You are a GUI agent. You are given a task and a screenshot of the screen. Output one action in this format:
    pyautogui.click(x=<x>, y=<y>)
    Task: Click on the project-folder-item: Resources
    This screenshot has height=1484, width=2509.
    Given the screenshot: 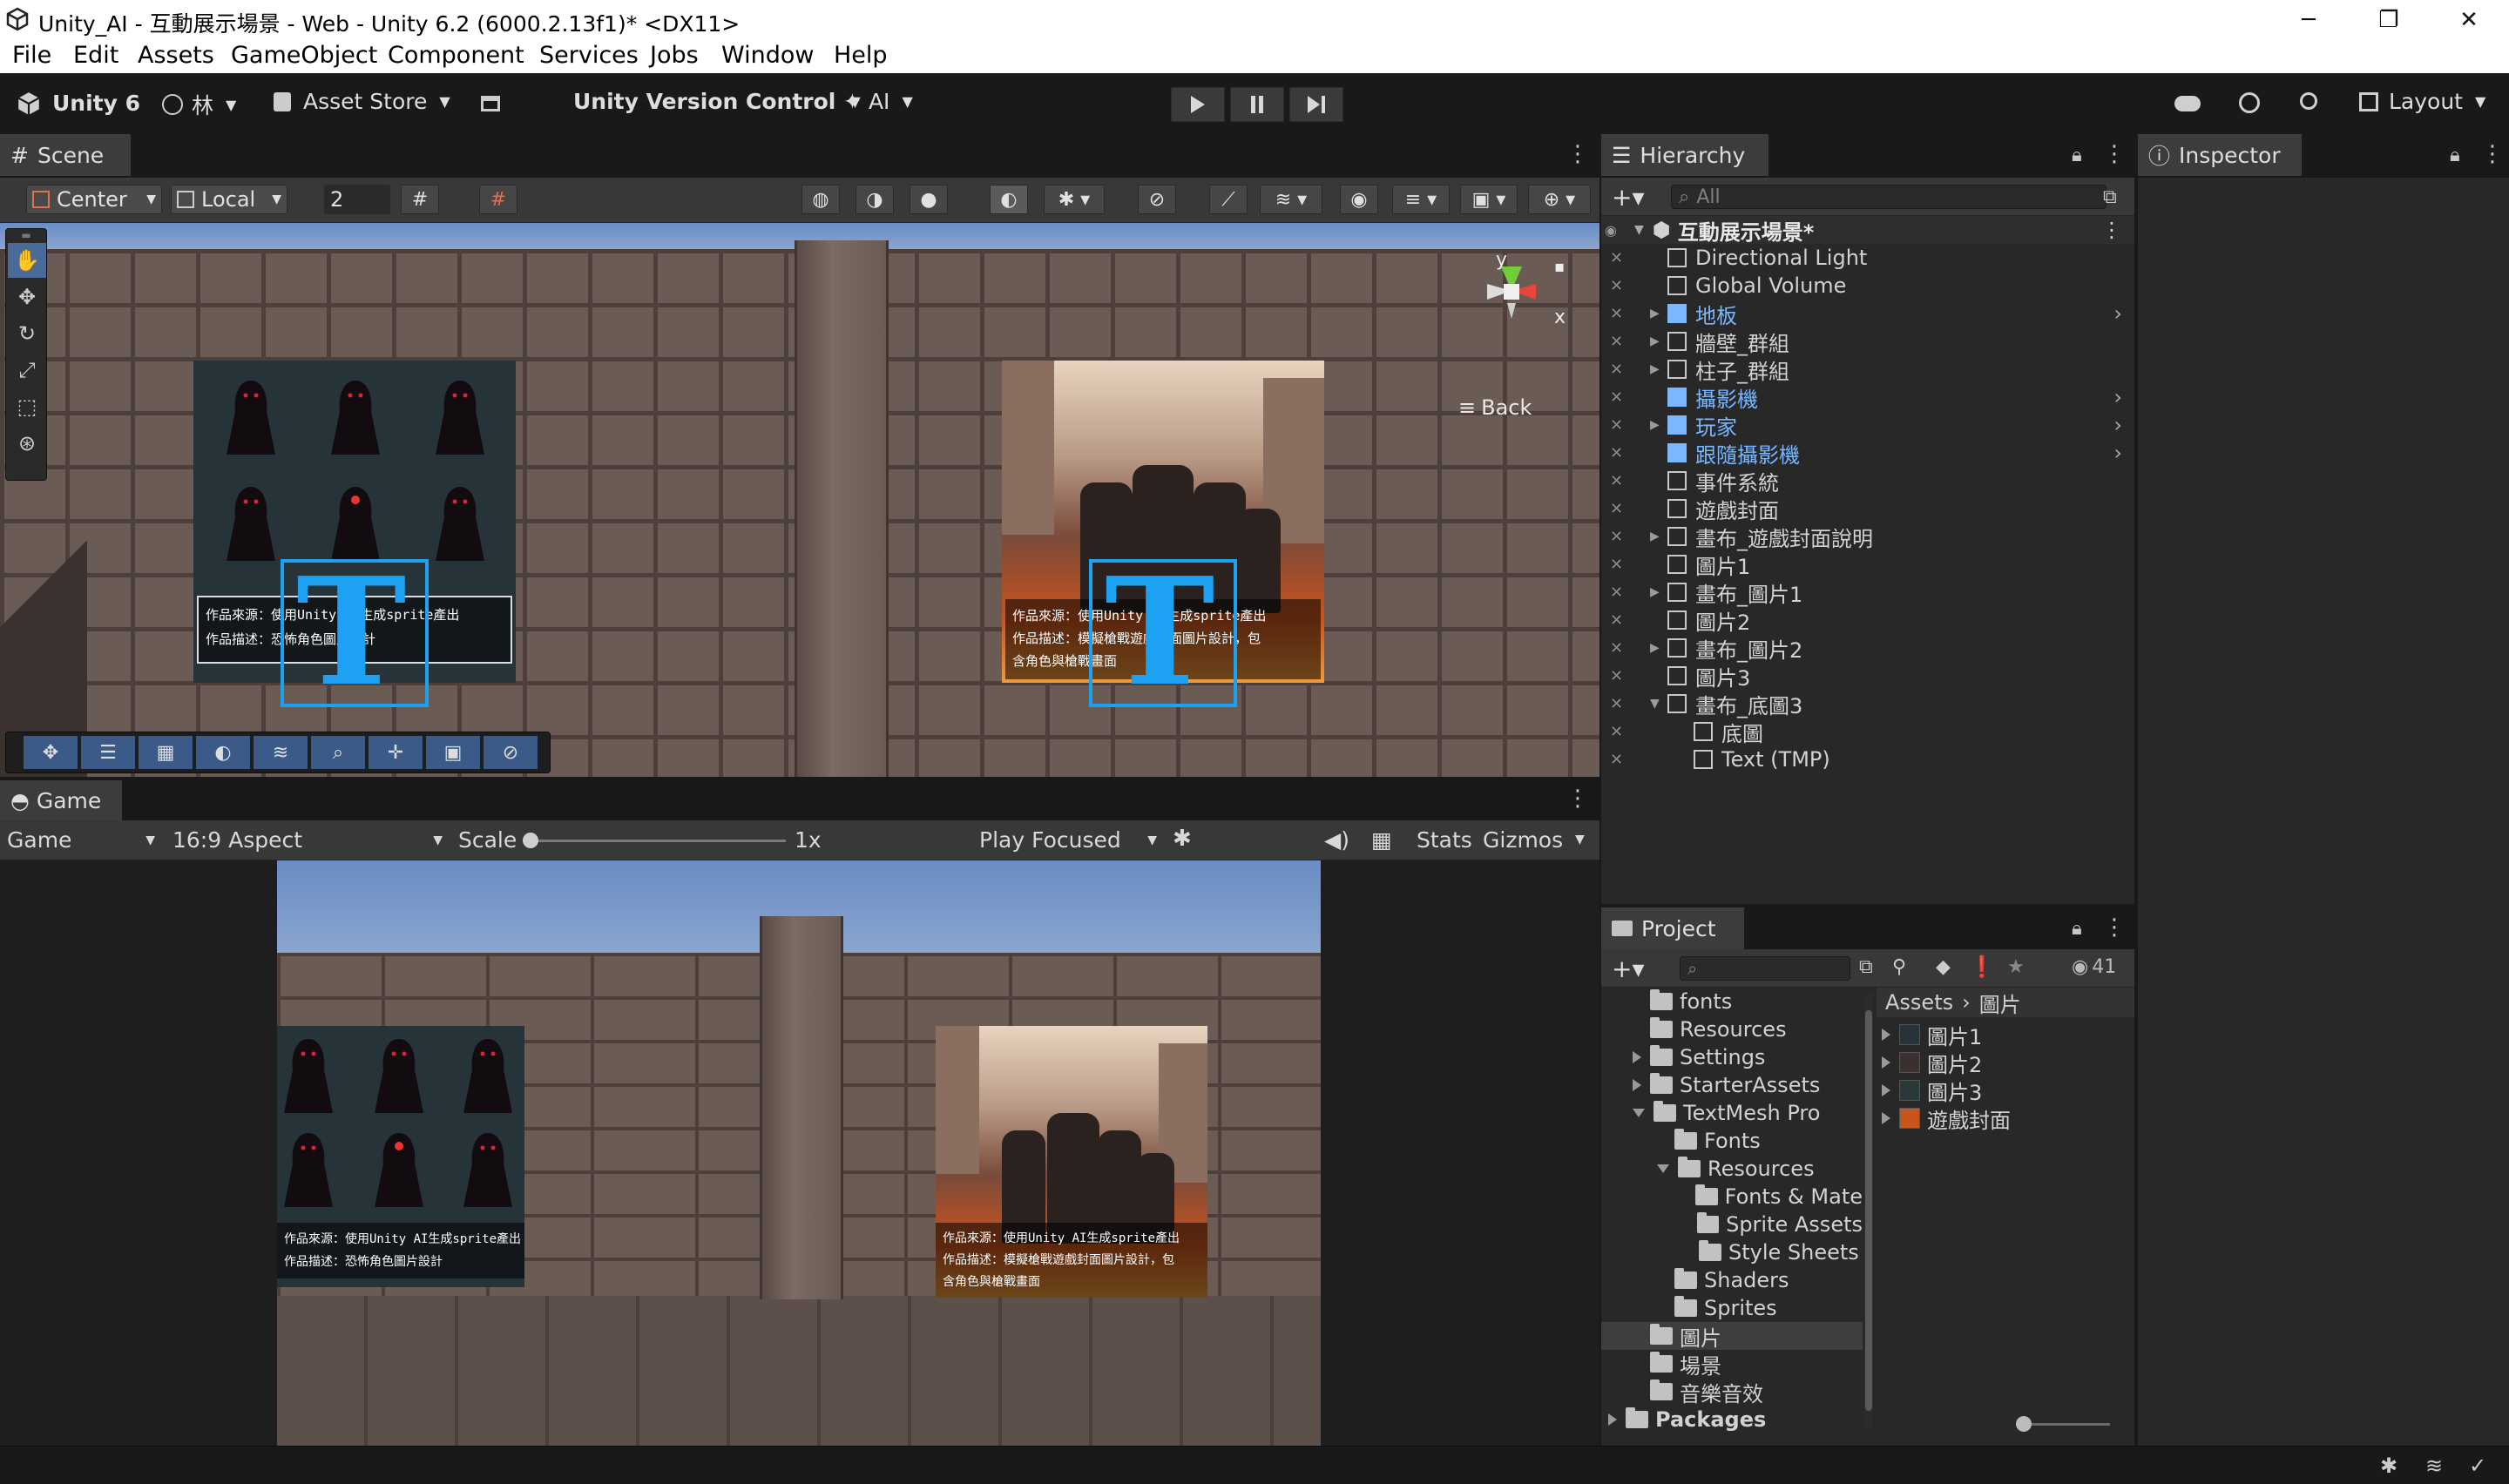 What is the action you would take?
    pyautogui.click(x=1732, y=1169)
    